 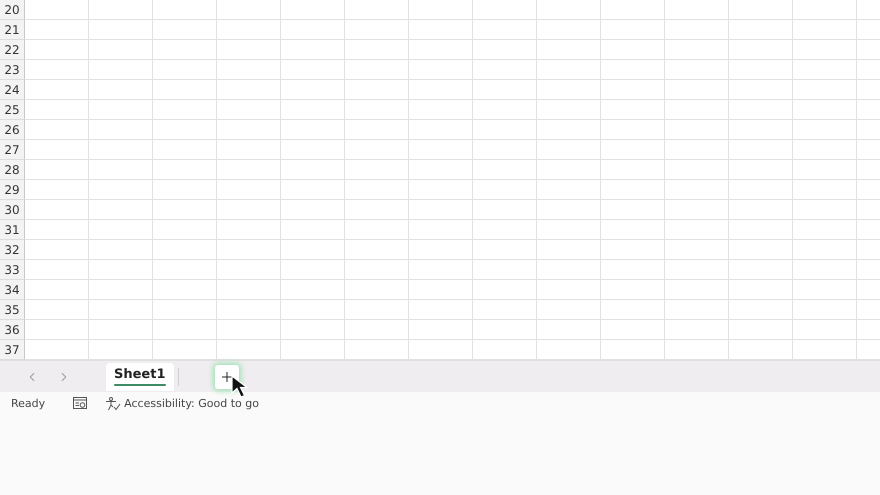 What do you see at coordinates (12, 250) in the screenshot?
I see `row-header: 32` at bounding box center [12, 250].